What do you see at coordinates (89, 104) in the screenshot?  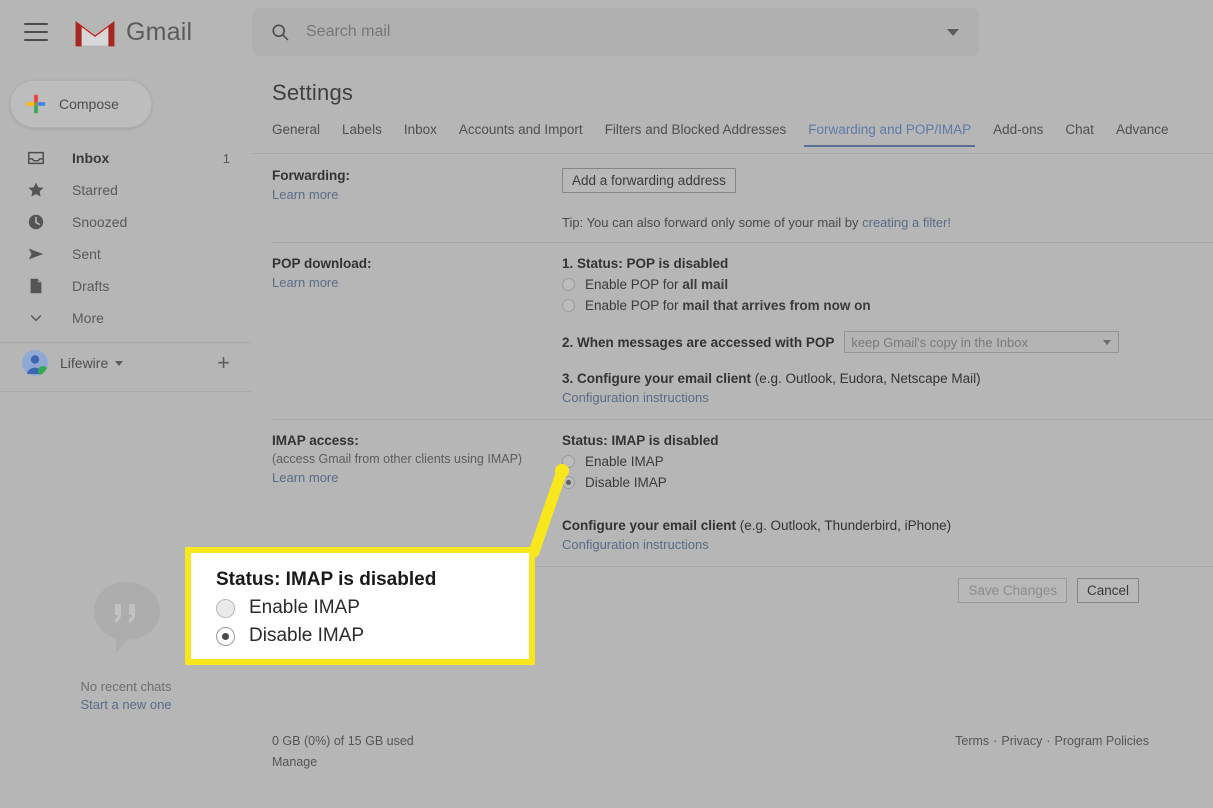 I see `compose-label: Compose` at bounding box center [89, 104].